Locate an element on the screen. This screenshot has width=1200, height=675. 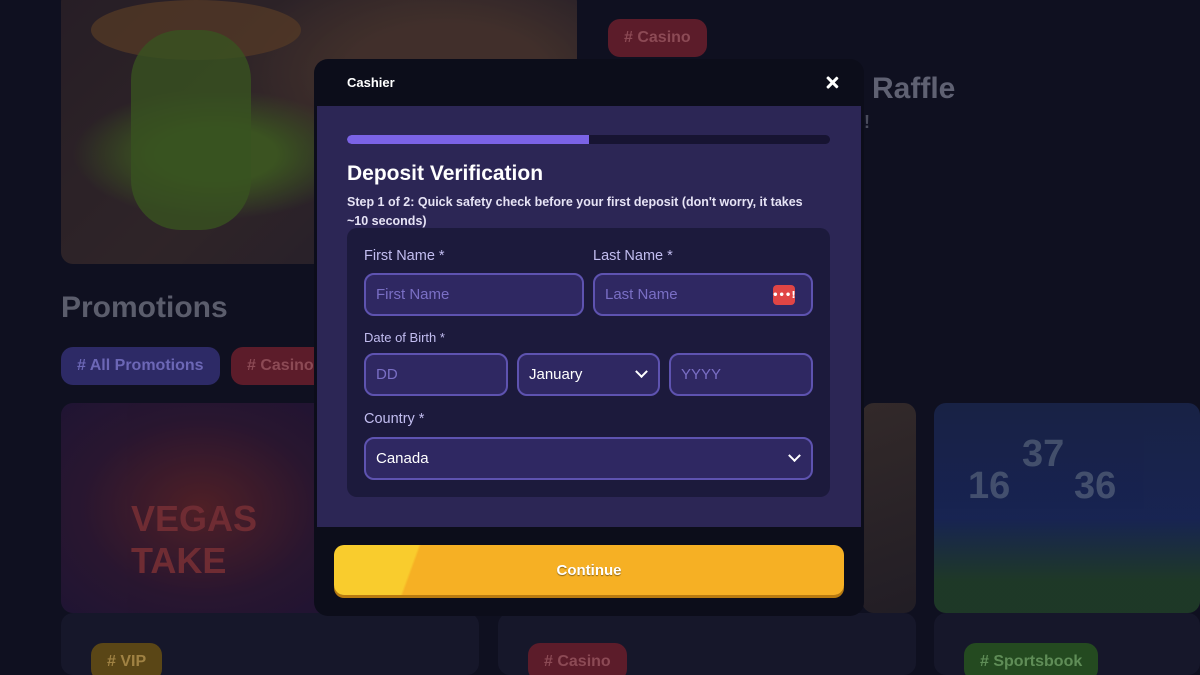
first-name-input is located at coordinates (474, 294).